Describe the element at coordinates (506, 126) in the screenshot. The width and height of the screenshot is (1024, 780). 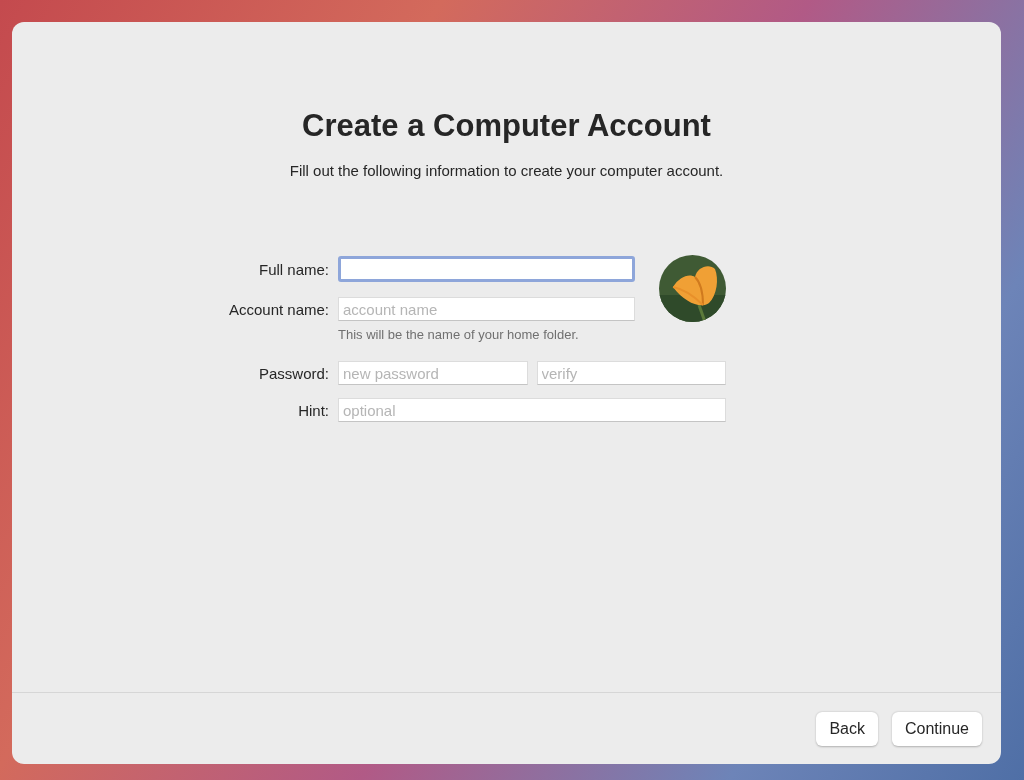
I see `window-title: Create a Computer Account` at that location.